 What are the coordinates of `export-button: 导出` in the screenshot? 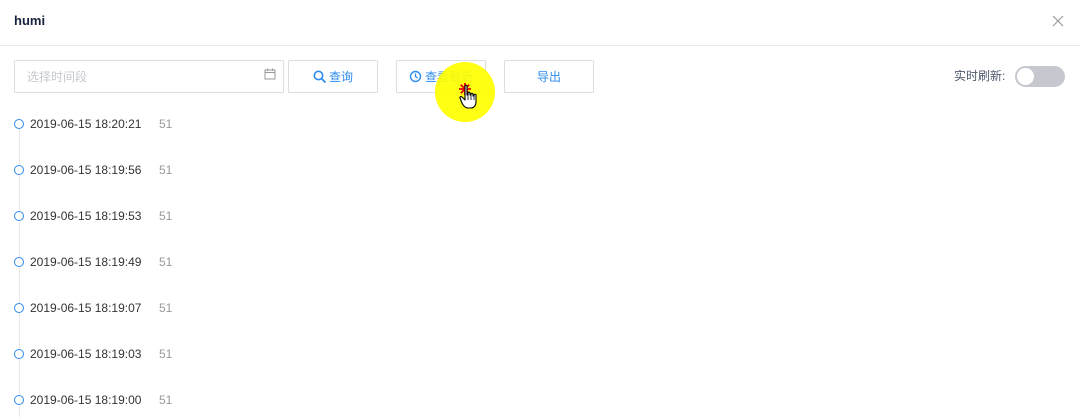 It's located at (549, 76).